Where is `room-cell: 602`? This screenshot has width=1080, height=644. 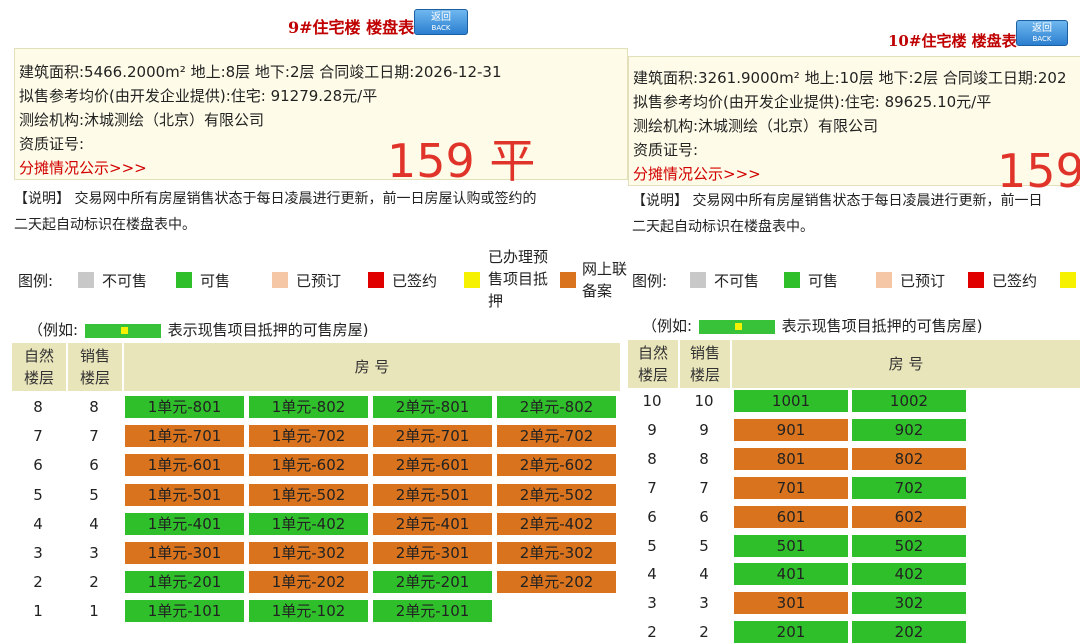 room-cell: 602 is located at coordinates (909, 516).